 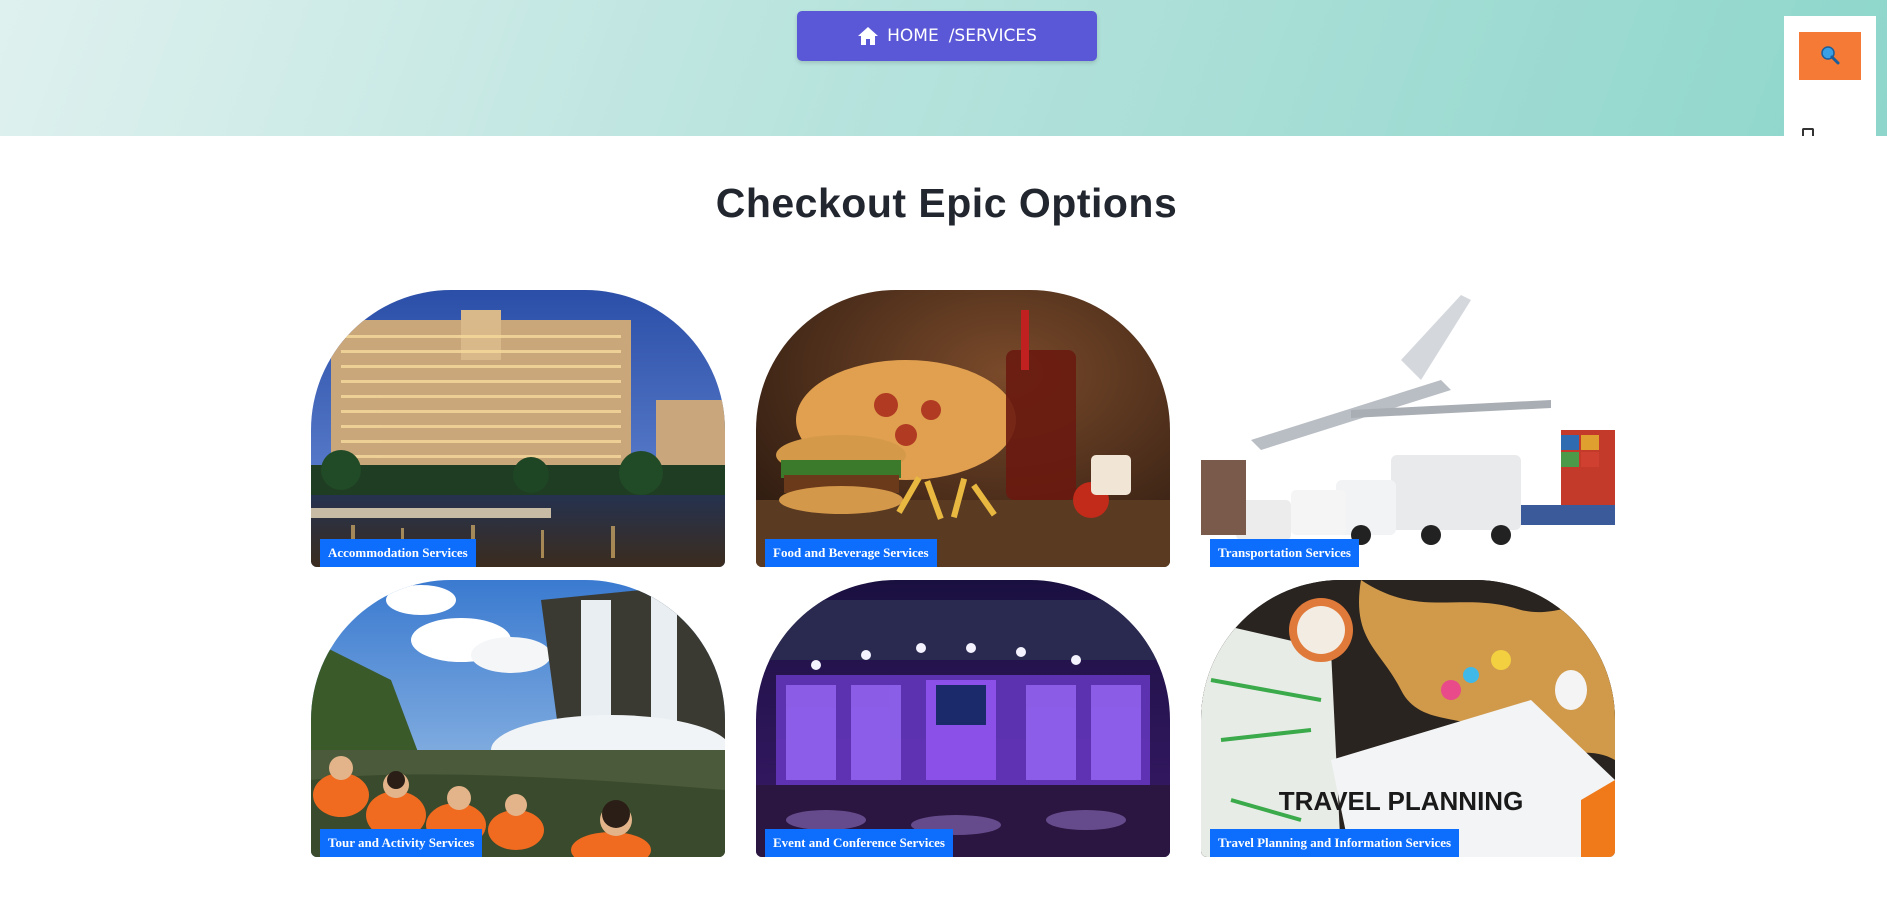 I want to click on hotel-photo, so click(x=518, y=428).